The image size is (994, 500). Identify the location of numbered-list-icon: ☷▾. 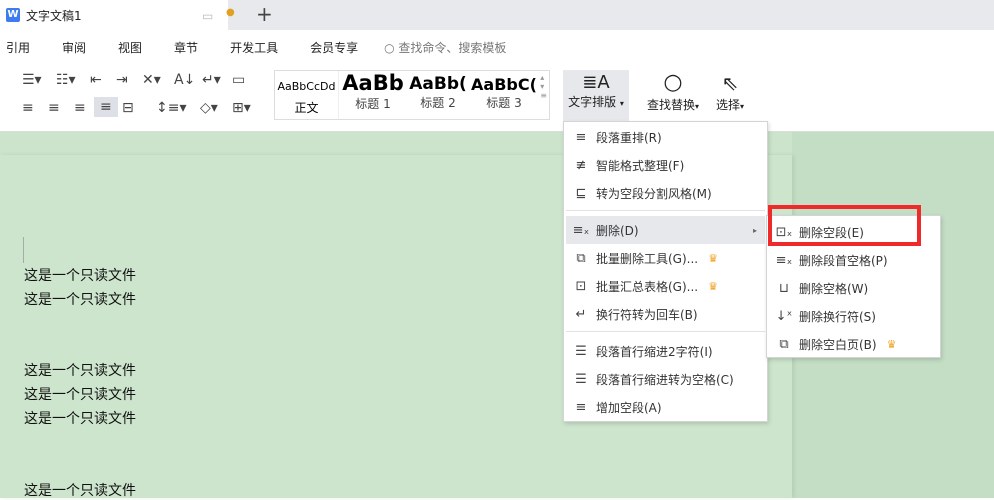
(66, 80).